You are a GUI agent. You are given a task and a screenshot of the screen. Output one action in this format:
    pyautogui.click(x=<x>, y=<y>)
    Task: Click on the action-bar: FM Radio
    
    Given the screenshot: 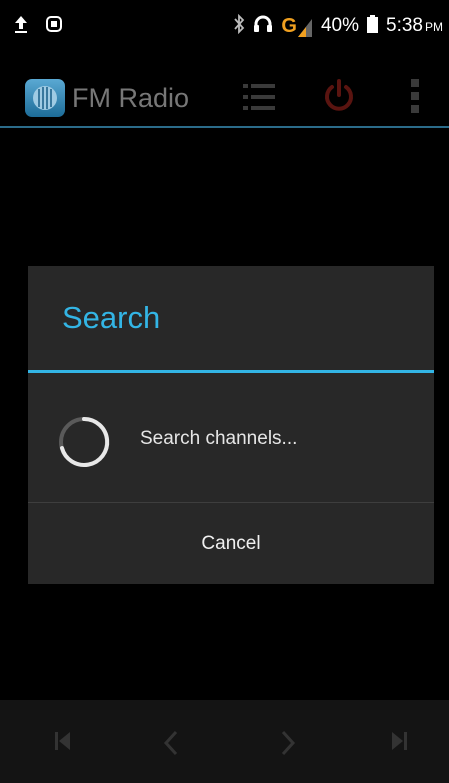 What is the action you would take?
    pyautogui.click(x=224, y=95)
    